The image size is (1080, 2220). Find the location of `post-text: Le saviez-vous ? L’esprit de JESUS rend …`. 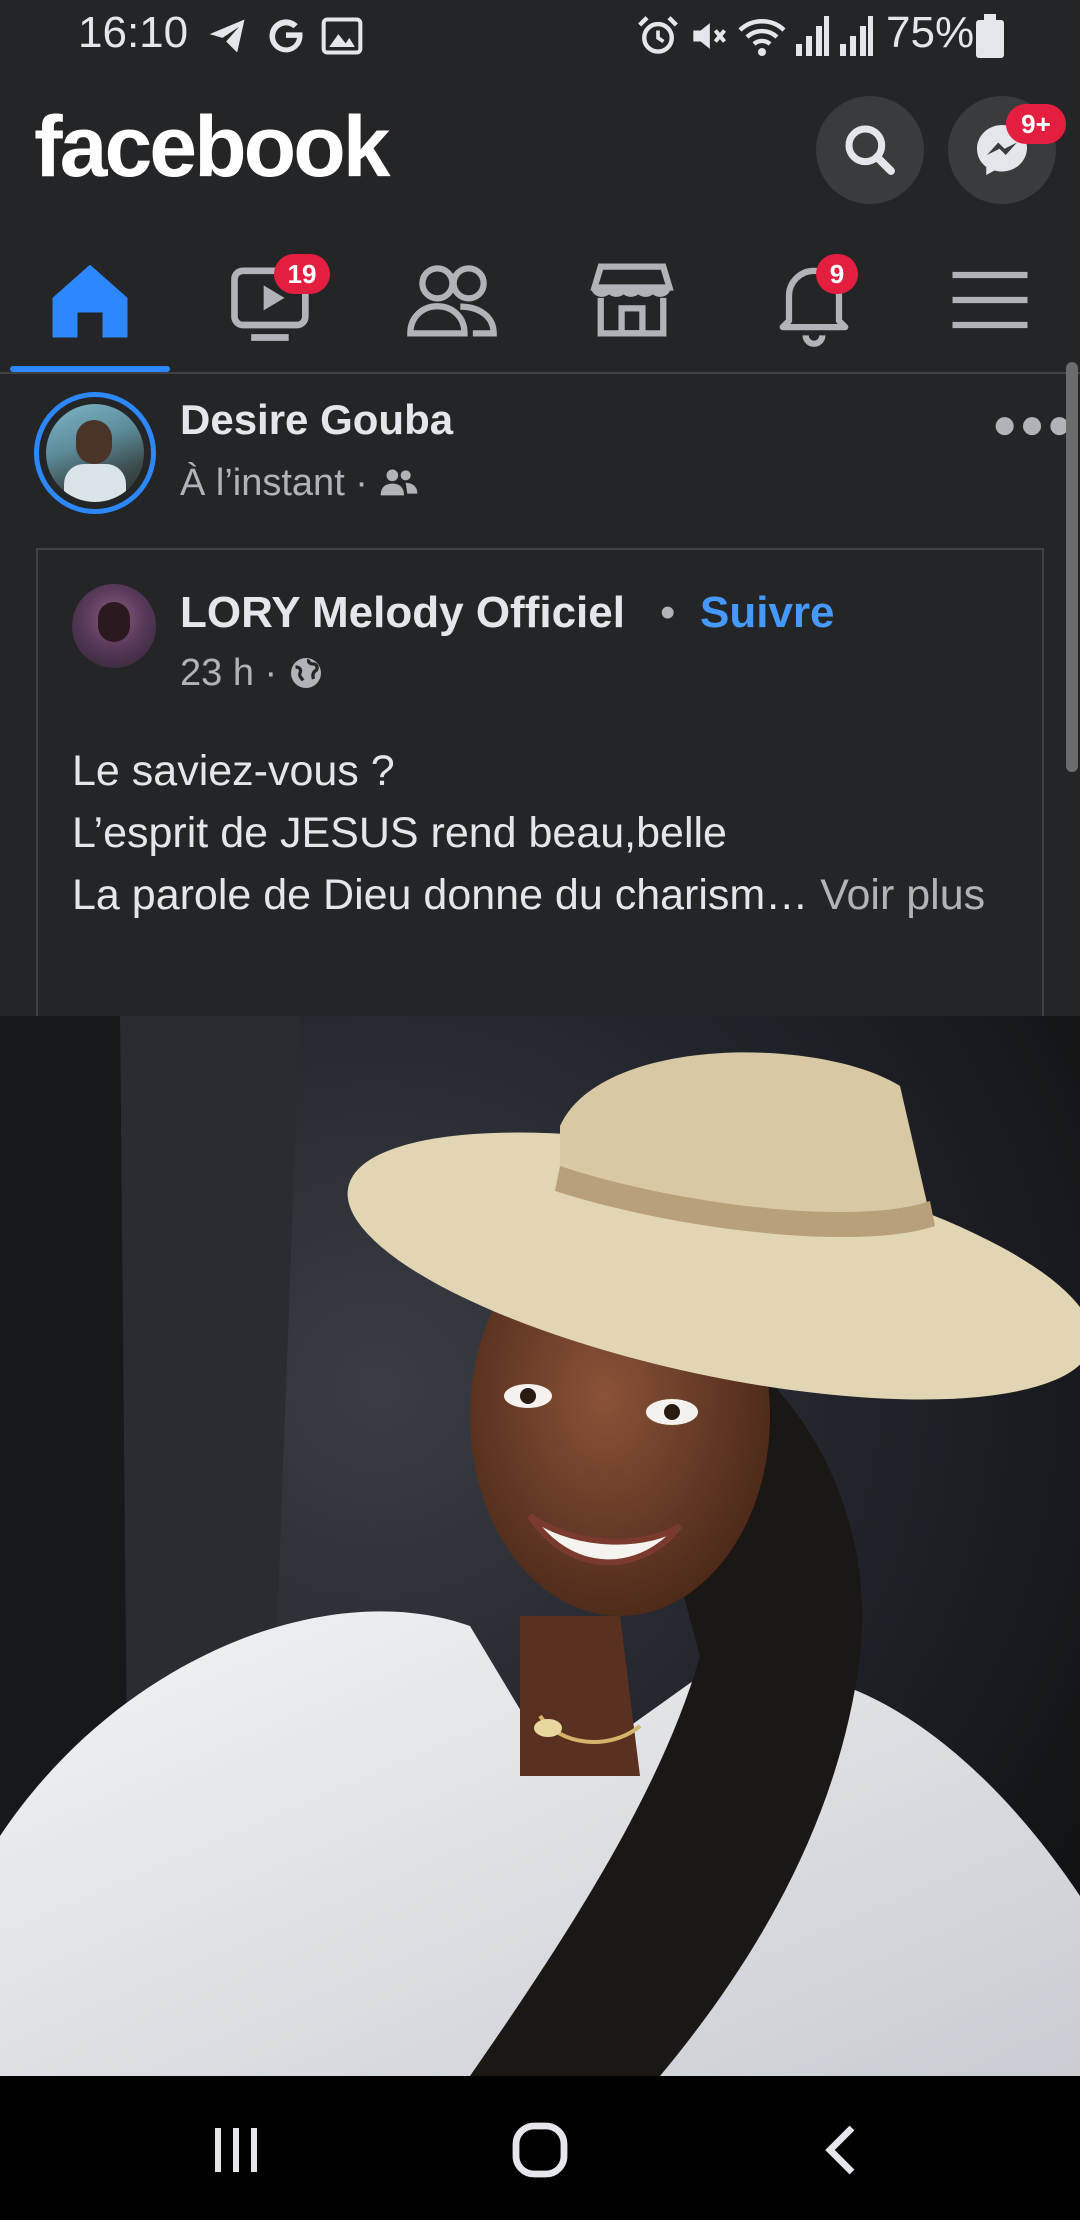

post-text: Le saviez-vous ? L’esprit de JESUS rend … is located at coordinates (542, 833).